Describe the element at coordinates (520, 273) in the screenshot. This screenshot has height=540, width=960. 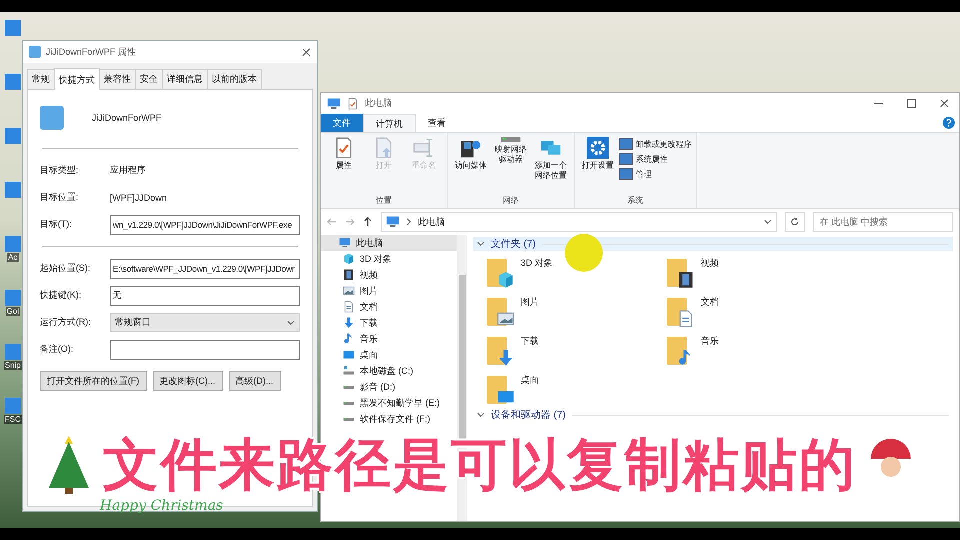
I see `folder-item: 3D 对象` at that location.